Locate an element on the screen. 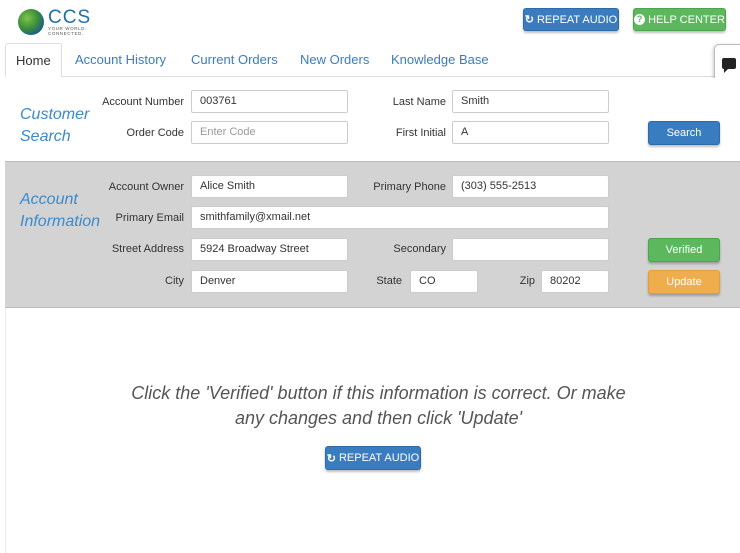 The height and width of the screenshot is (553, 740). street-address-label: Street Address is located at coordinates (147, 249).